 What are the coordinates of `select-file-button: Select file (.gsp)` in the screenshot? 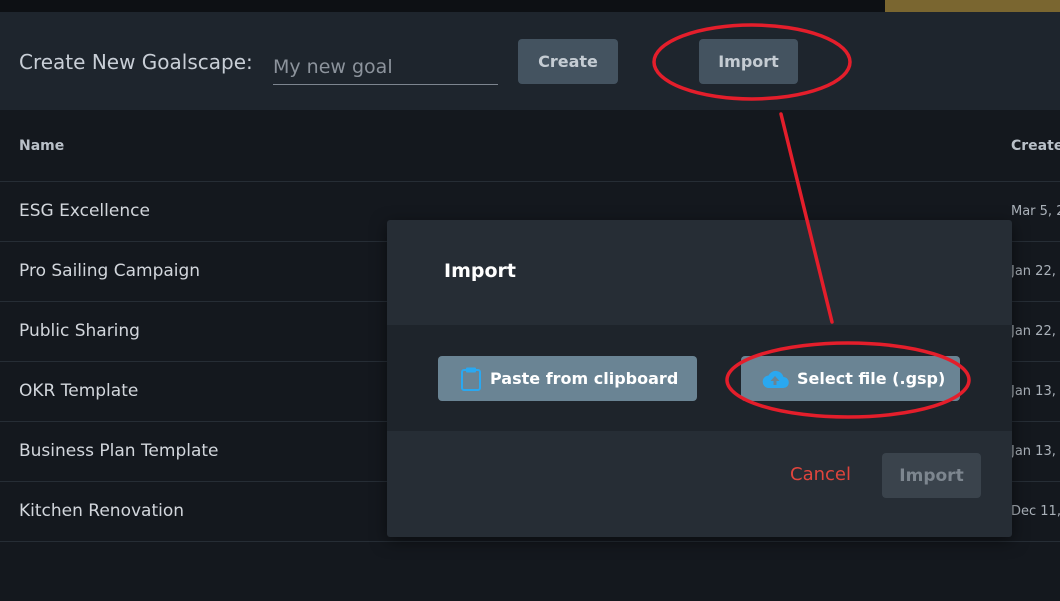 It's located at (850, 378).